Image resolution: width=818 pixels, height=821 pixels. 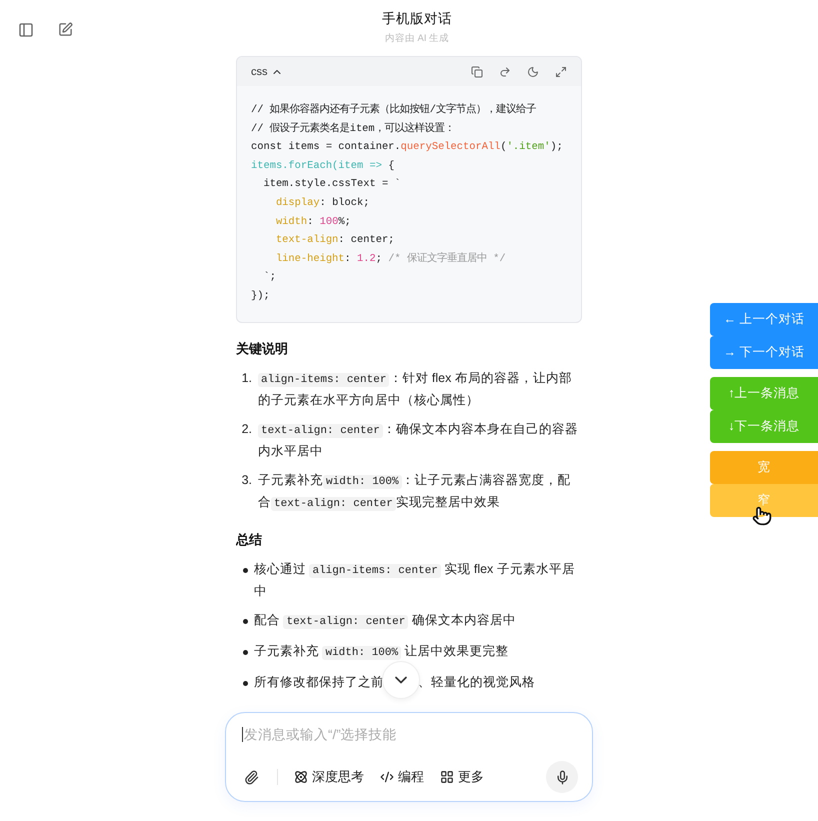 What do you see at coordinates (332, 184) in the screenshot?
I see `code-line: item.style.cssText = `` at bounding box center [332, 184].